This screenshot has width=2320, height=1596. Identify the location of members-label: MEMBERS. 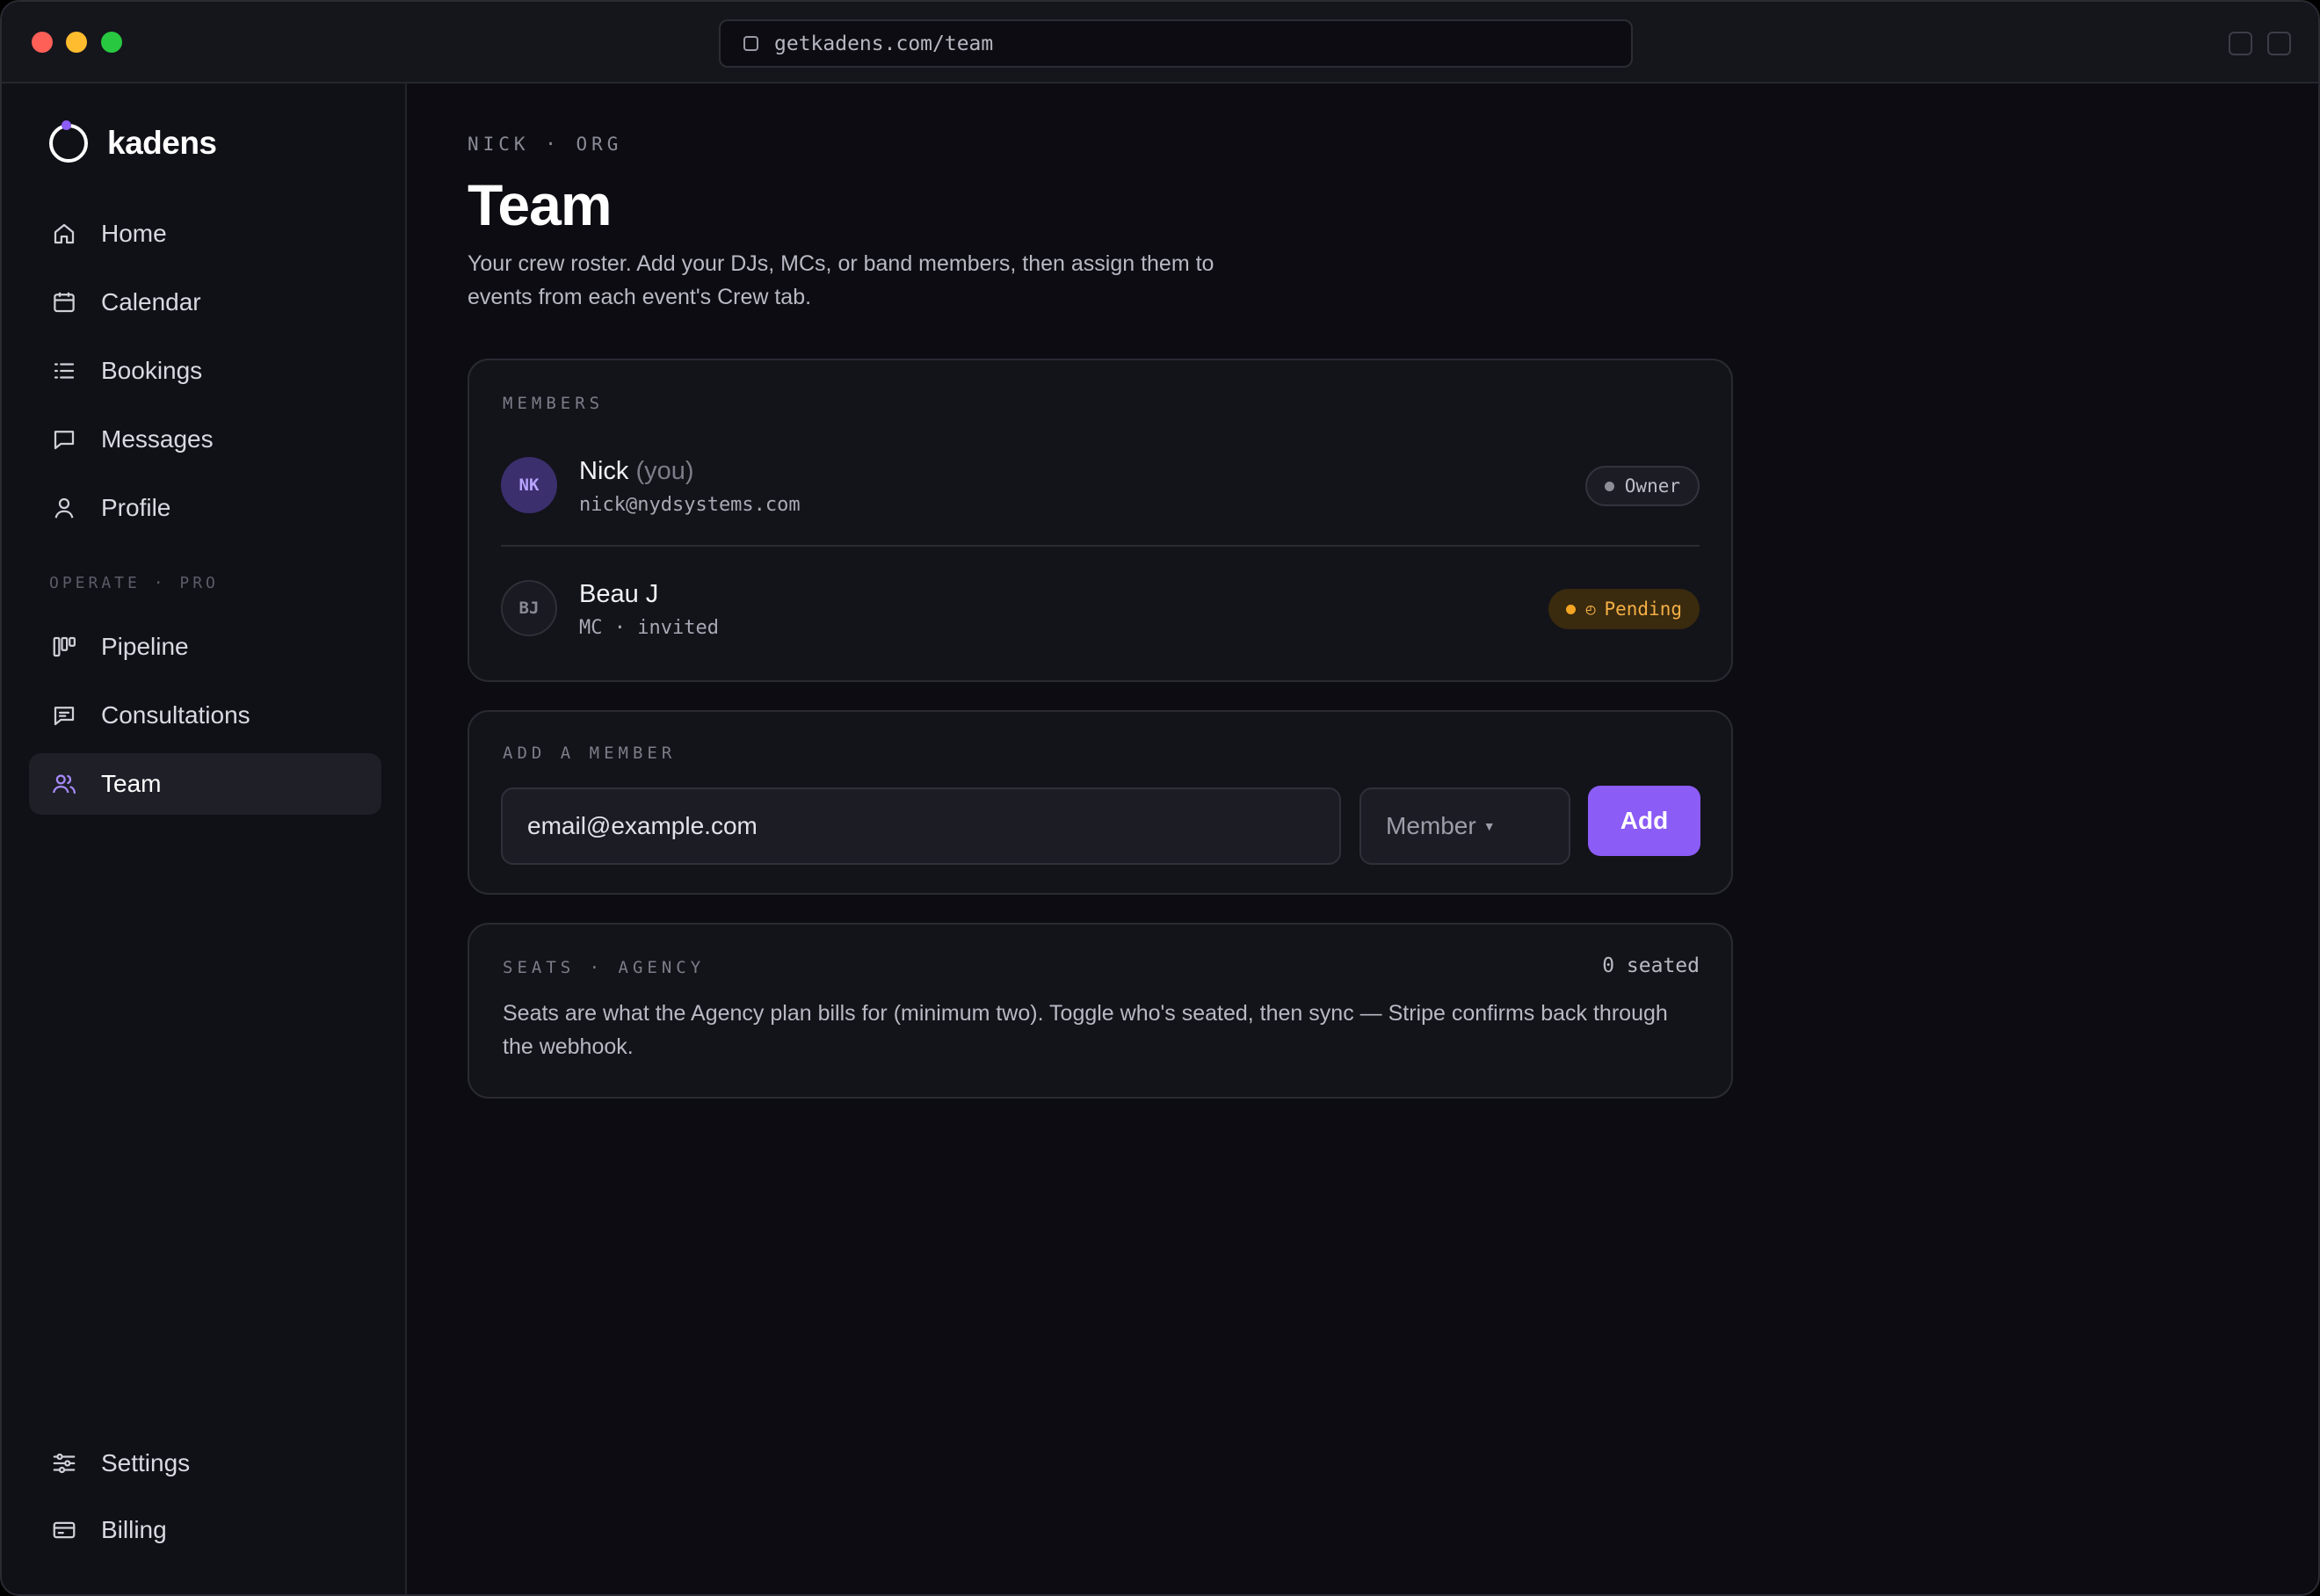
(554, 403).